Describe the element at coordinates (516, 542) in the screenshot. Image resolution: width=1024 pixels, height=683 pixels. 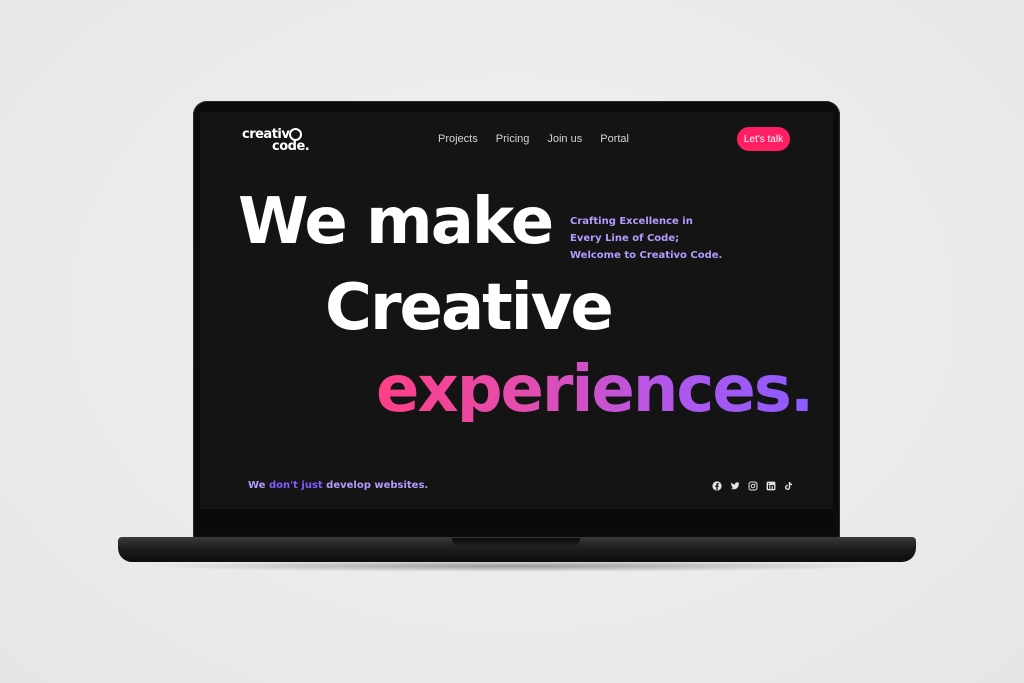
I see `laptop-notch` at that location.